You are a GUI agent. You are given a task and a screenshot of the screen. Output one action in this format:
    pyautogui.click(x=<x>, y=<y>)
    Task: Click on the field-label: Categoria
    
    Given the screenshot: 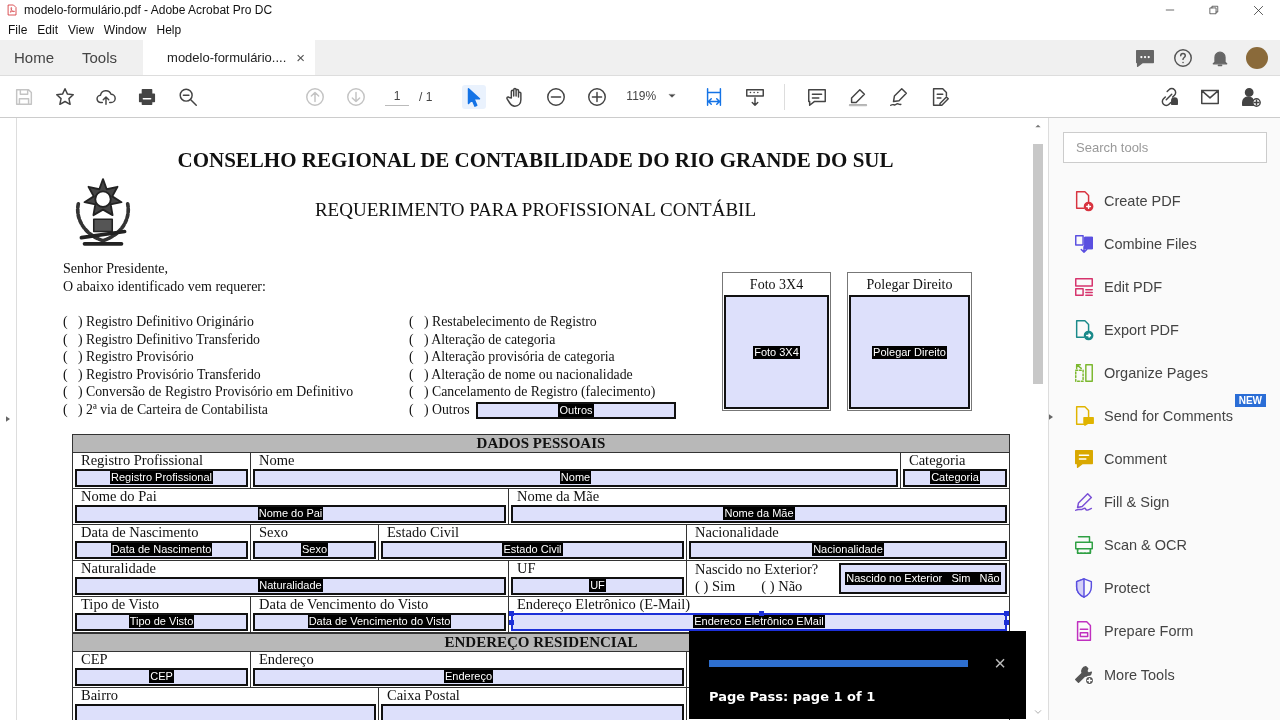 What is the action you would take?
    pyautogui.click(x=937, y=460)
    